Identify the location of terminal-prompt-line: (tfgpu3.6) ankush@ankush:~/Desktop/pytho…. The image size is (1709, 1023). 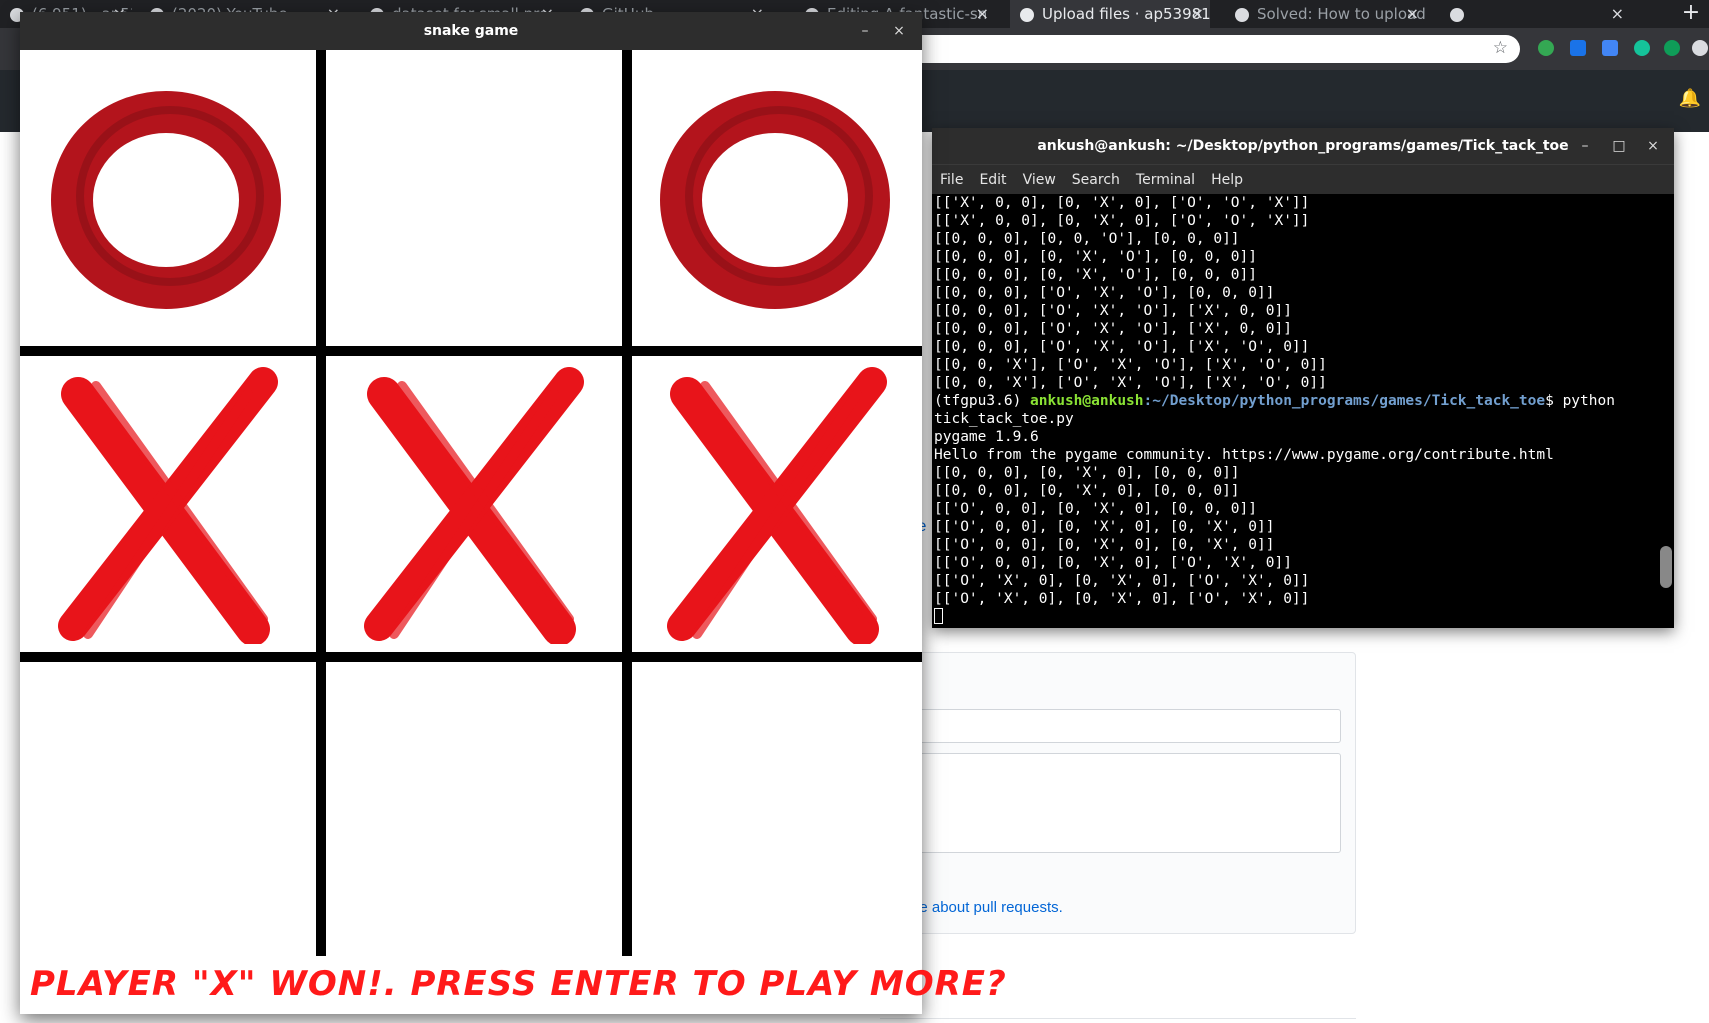
(1290, 401).